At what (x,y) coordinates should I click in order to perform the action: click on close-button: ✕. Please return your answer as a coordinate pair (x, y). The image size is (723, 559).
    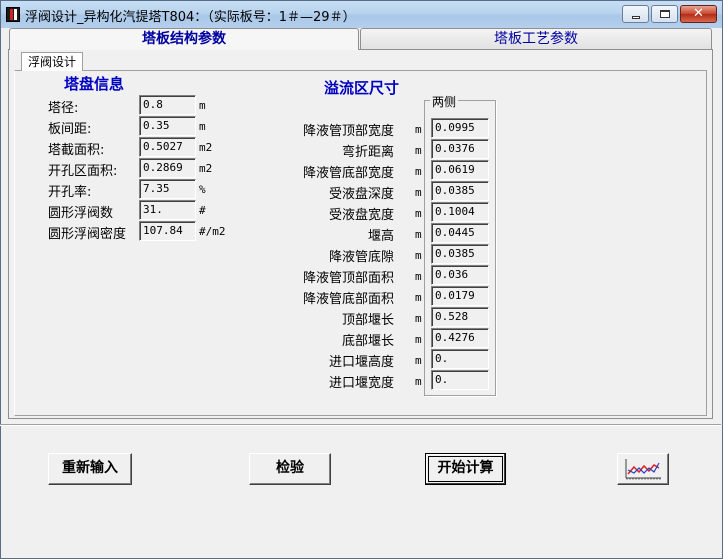
    Looking at the image, I should click on (698, 14).